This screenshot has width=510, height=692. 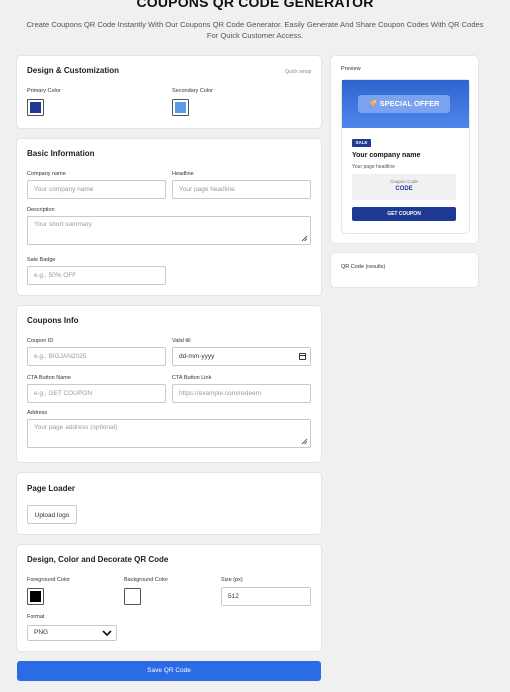 I want to click on tag-icon, so click(x=372, y=103).